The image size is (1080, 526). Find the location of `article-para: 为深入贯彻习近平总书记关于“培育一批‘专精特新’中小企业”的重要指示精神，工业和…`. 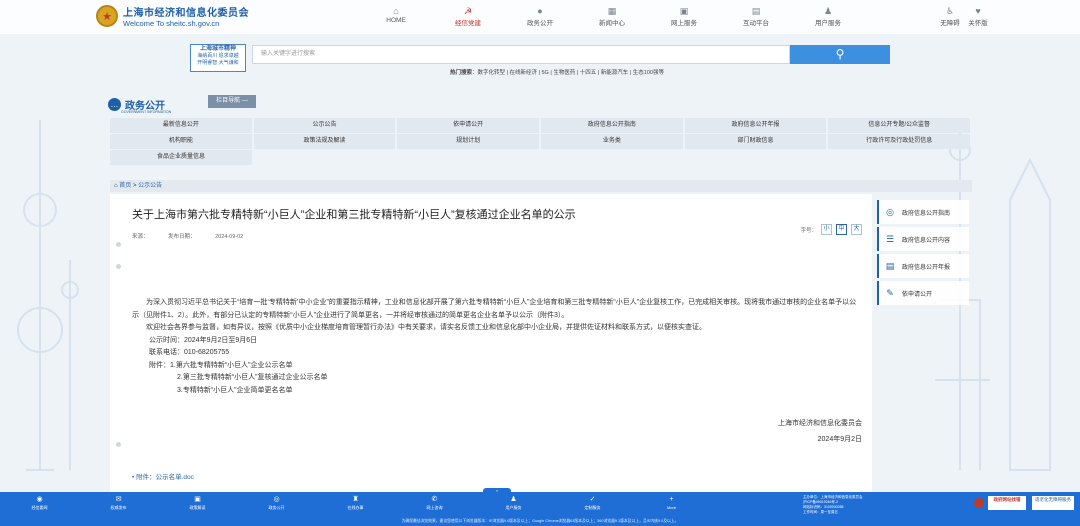

article-para: 为深入贯彻习近平总书记关于“培育一批‘专精特新’中小企业”的重要指示精神，工业和… is located at coordinates (494, 309).